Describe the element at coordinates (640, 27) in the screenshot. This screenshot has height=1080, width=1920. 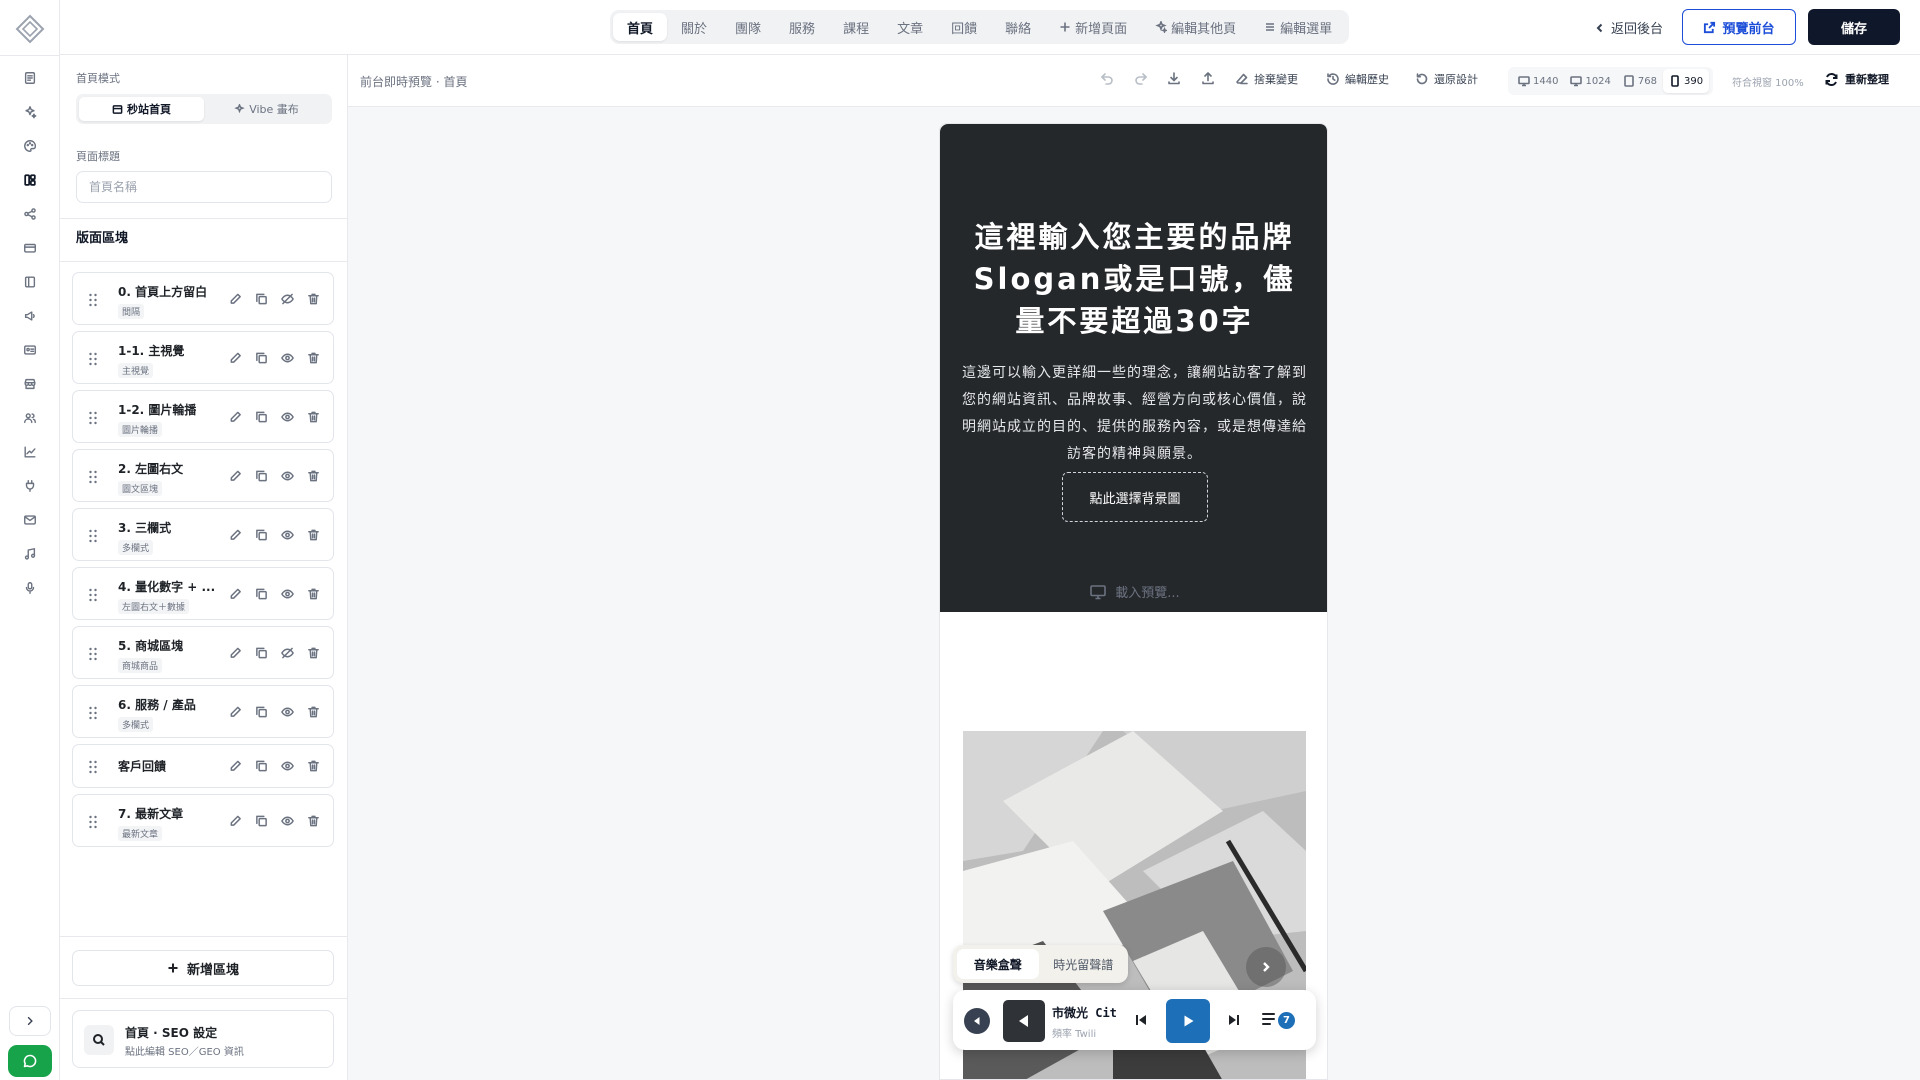
I see `tab-home: 首頁` at that location.